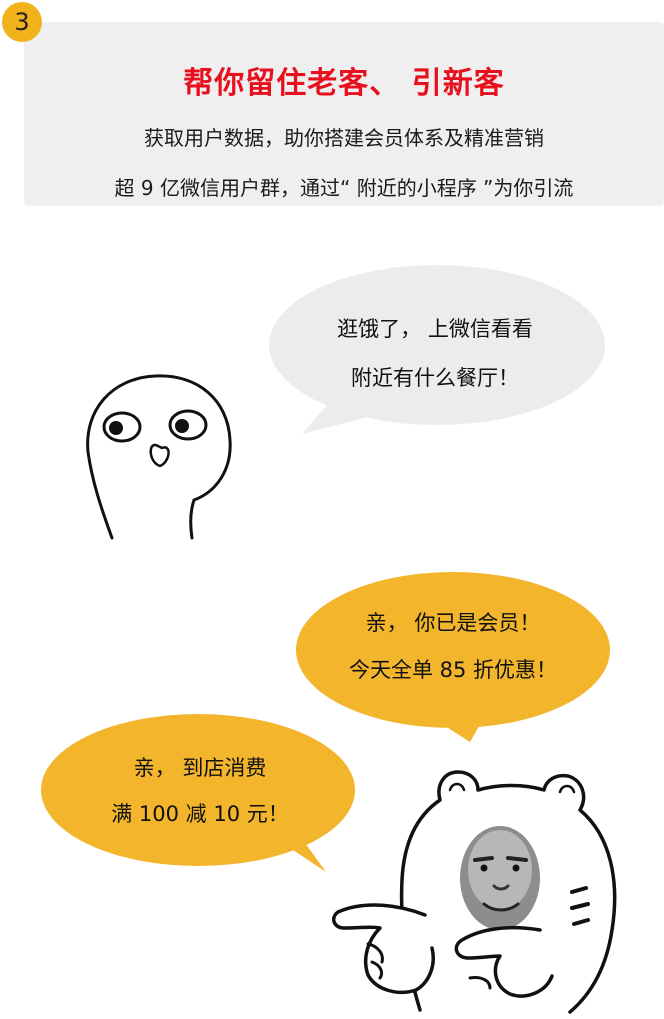  I want to click on step-number: 3, so click(22, 22).